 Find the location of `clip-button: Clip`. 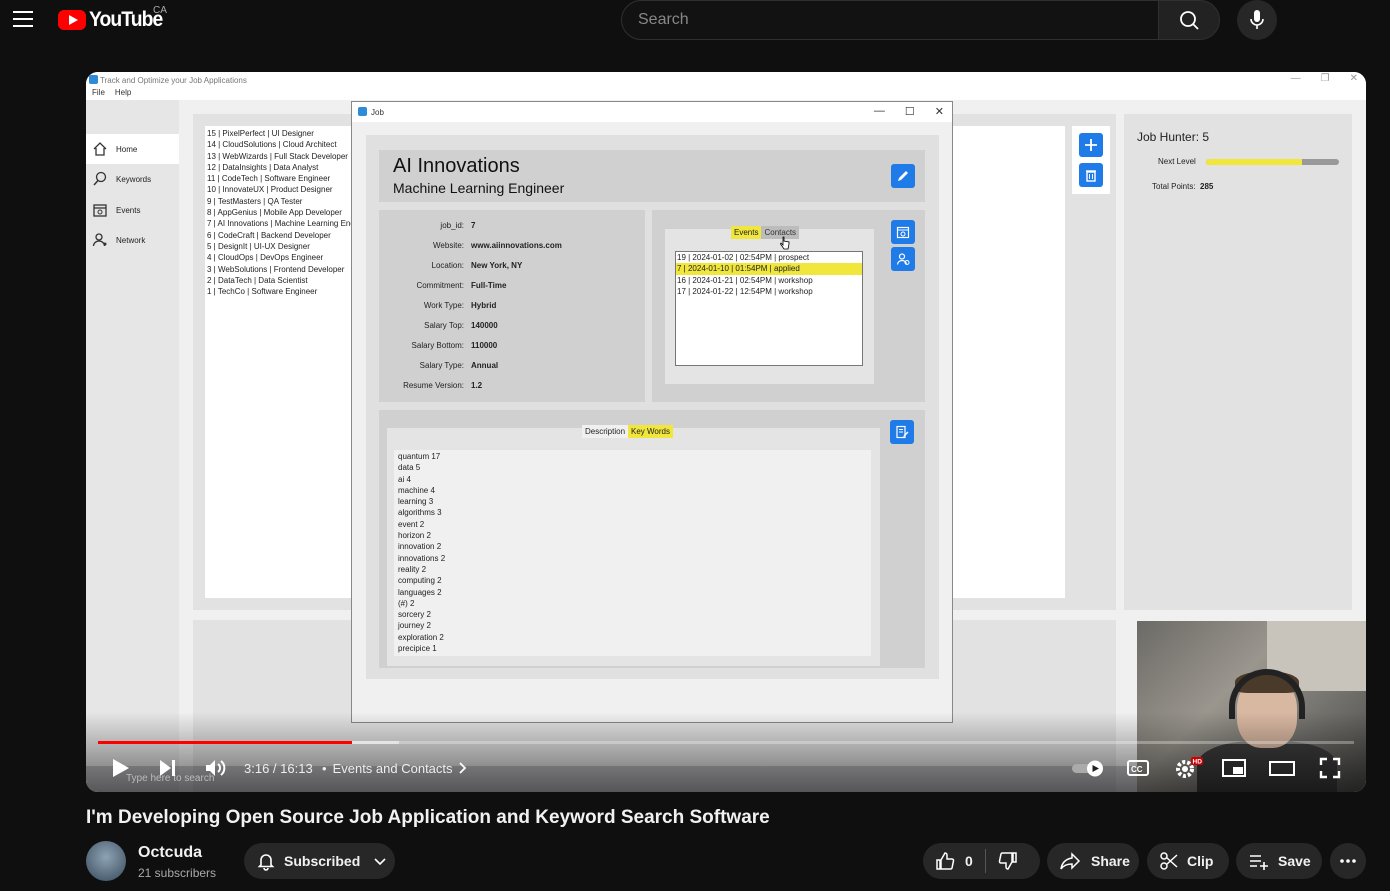

clip-button: Clip is located at coordinates (1188, 861).